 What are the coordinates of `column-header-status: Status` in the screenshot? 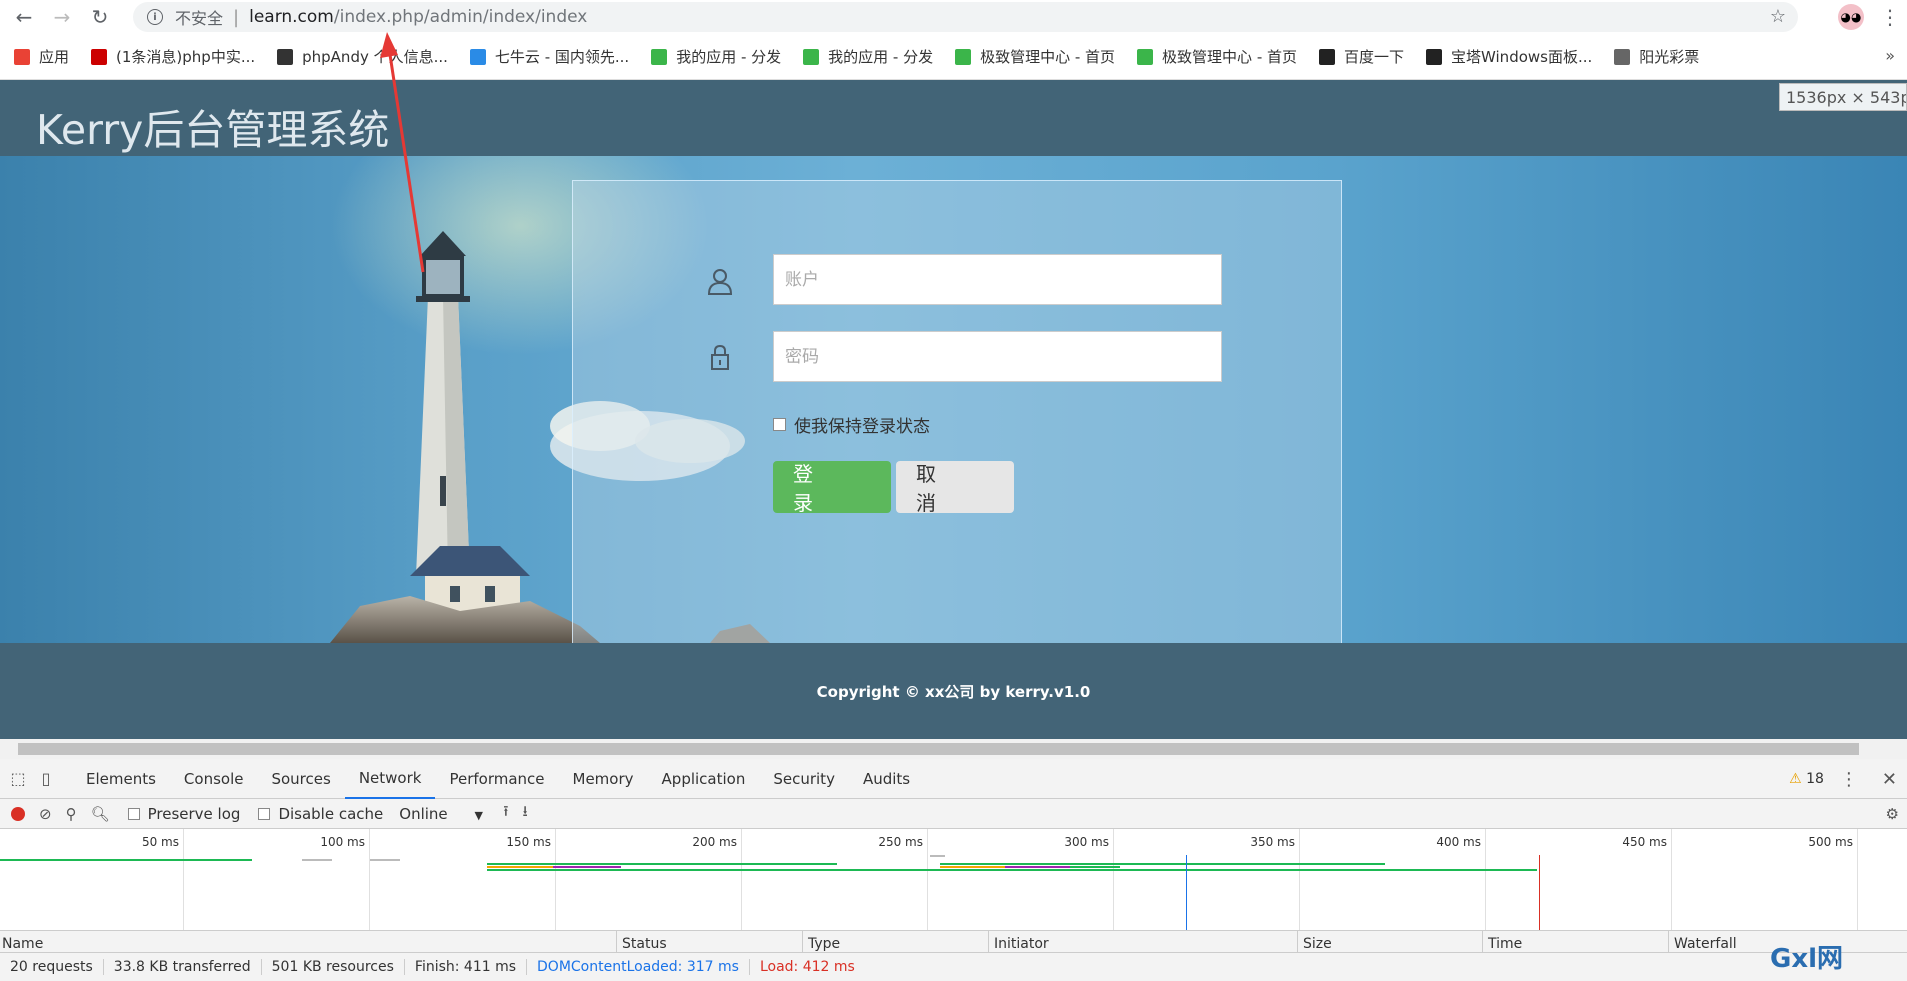 It's located at (644, 944).